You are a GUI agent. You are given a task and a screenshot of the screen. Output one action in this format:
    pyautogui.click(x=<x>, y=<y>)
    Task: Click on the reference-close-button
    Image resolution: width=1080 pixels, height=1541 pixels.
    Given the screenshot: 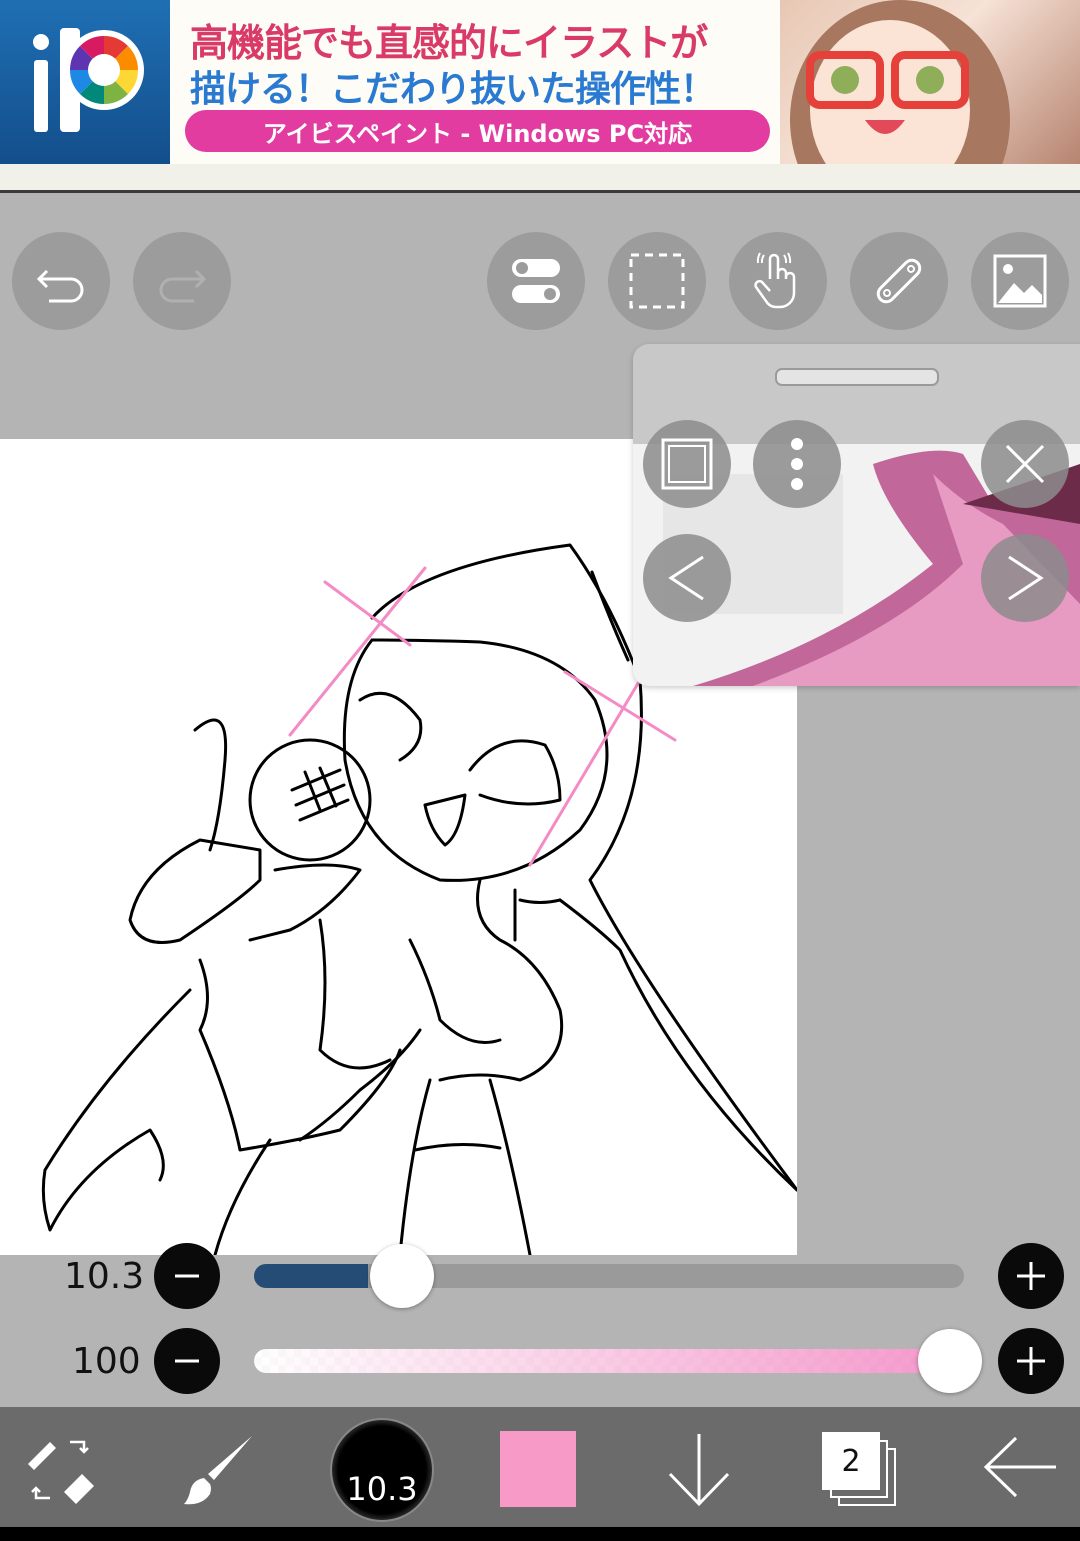 What is the action you would take?
    pyautogui.click(x=1025, y=464)
    